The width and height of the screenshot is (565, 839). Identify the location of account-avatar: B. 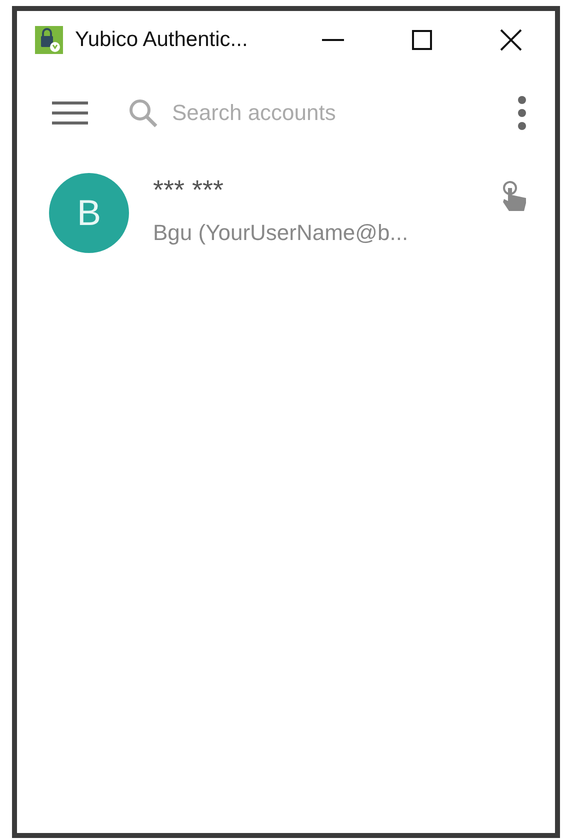
(89, 213).